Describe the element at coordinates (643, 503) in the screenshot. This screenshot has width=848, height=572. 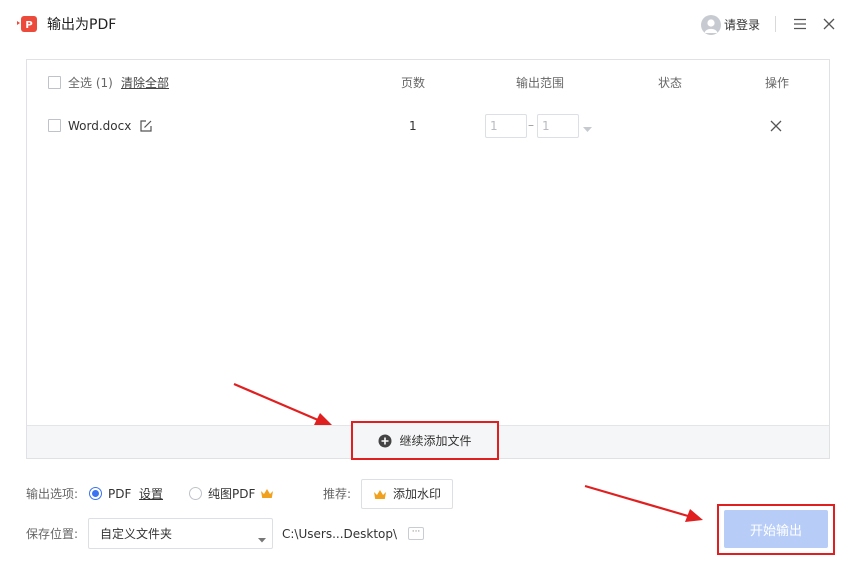
I see `arrow-to-start-output` at that location.